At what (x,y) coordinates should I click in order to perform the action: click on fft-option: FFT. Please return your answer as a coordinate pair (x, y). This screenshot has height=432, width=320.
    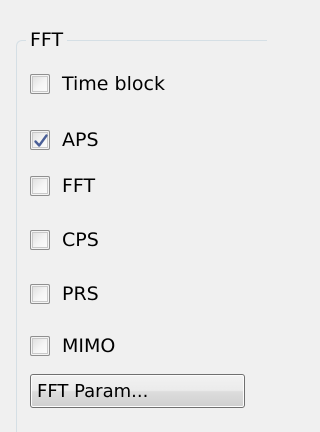
    Looking at the image, I should click on (62, 186).